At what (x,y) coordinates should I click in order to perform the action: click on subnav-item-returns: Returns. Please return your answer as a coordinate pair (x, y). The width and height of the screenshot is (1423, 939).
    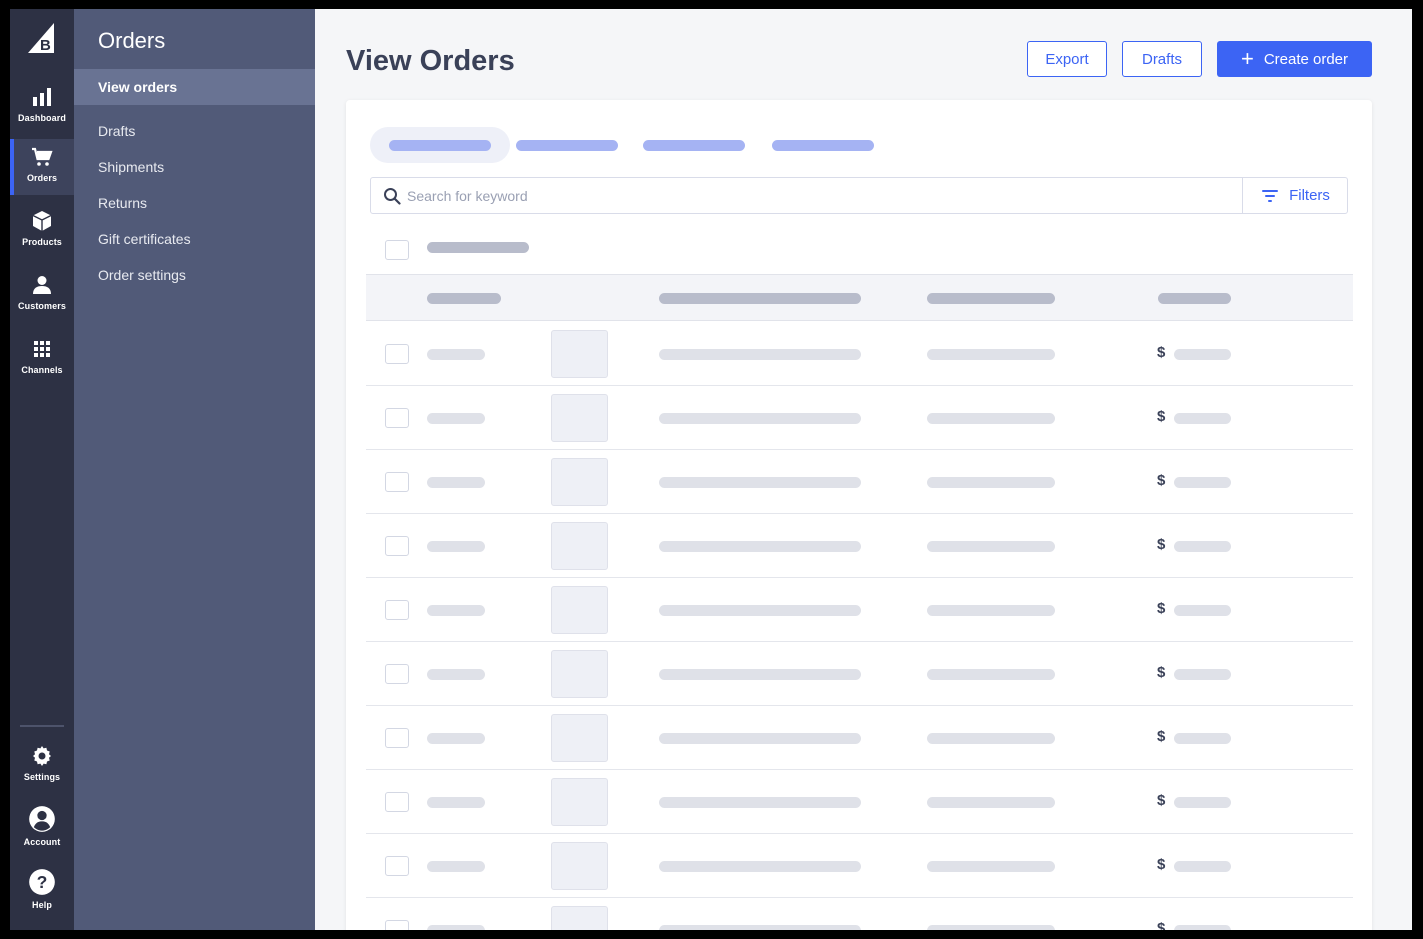
    Looking at the image, I should click on (194, 203).